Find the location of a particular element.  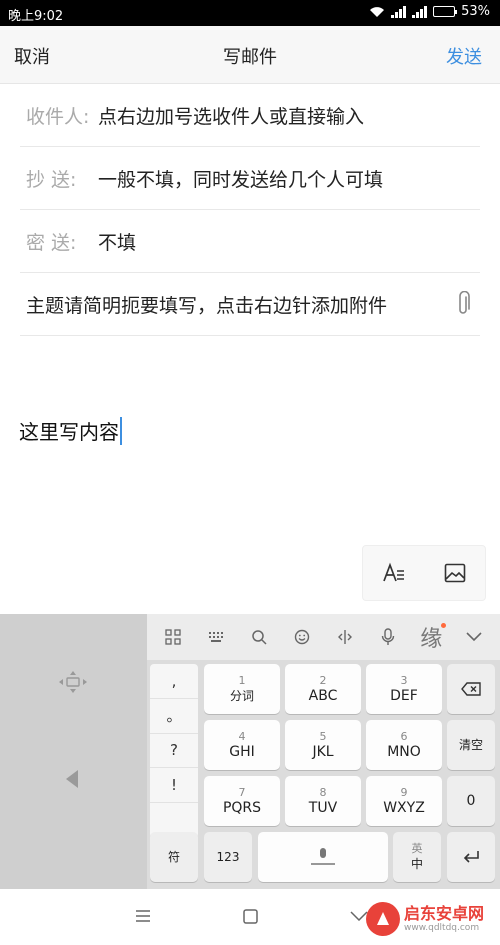

keyboard-side-panel is located at coordinates (73, 751).